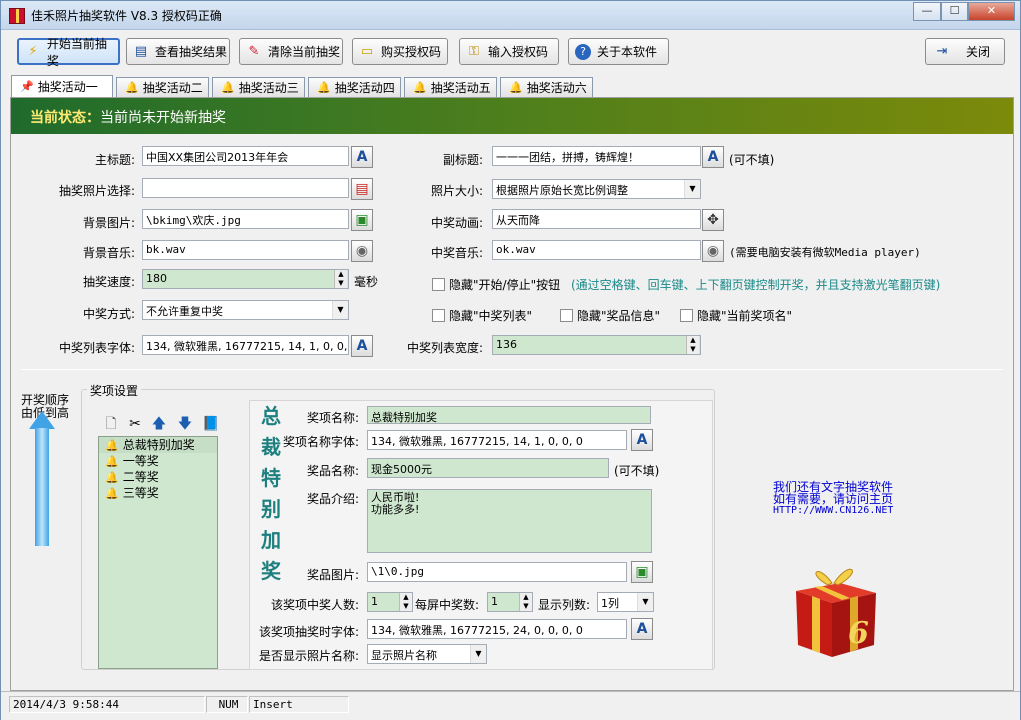 Image resolution: width=1021 pixels, height=720 pixels. I want to click on main-title-label: 主标题:, so click(114, 160).